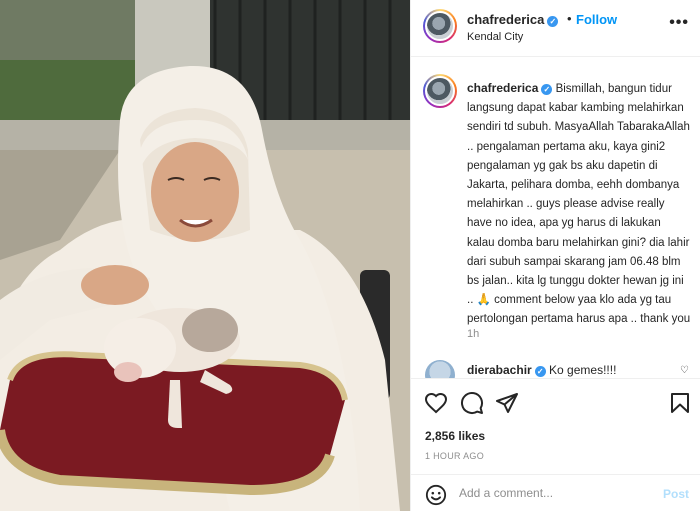  What do you see at coordinates (680, 403) in the screenshot?
I see `bookmark-icon` at bounding box center [680, 403].